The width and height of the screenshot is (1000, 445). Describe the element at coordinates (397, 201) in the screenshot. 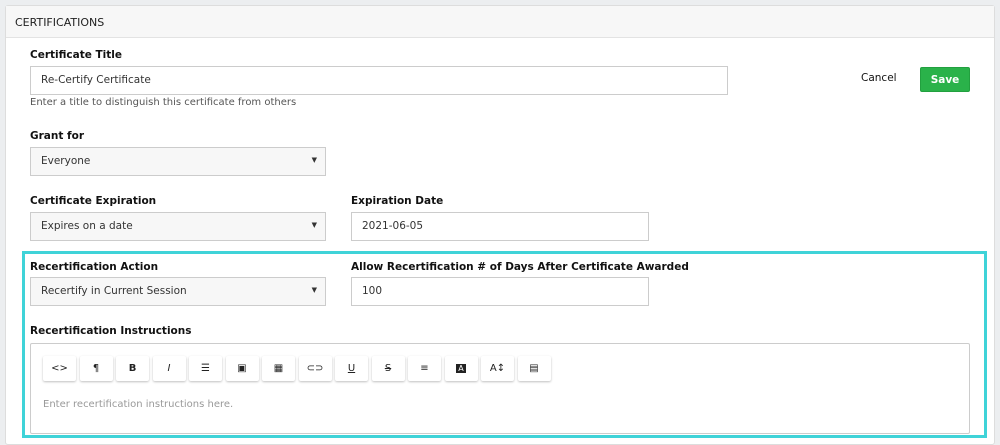

I see `expiration-date-label: Expiration Date` at that location.